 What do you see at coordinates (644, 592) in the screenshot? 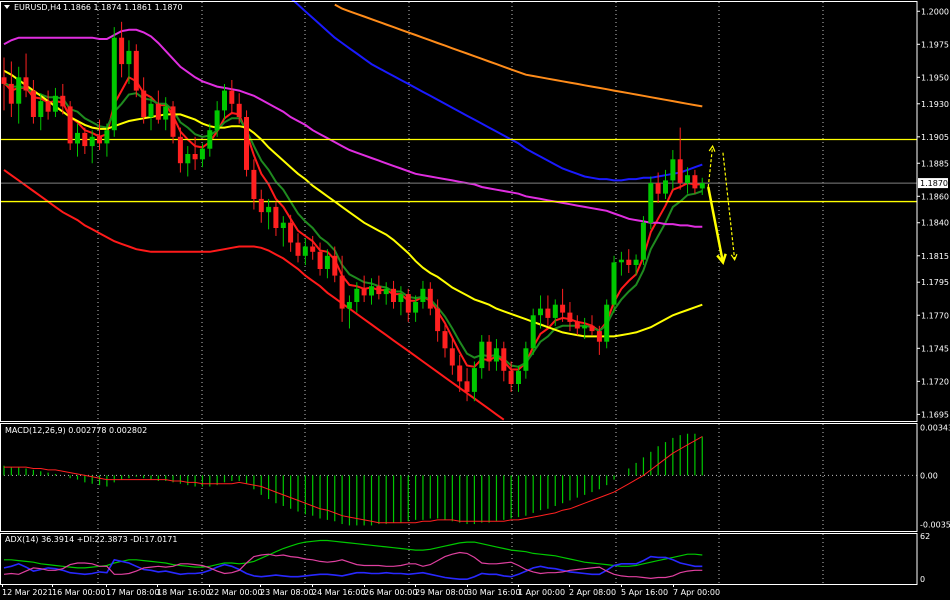
I see `time-tick-label: 5 Apr 16:00` at bounding box center [644, 592].